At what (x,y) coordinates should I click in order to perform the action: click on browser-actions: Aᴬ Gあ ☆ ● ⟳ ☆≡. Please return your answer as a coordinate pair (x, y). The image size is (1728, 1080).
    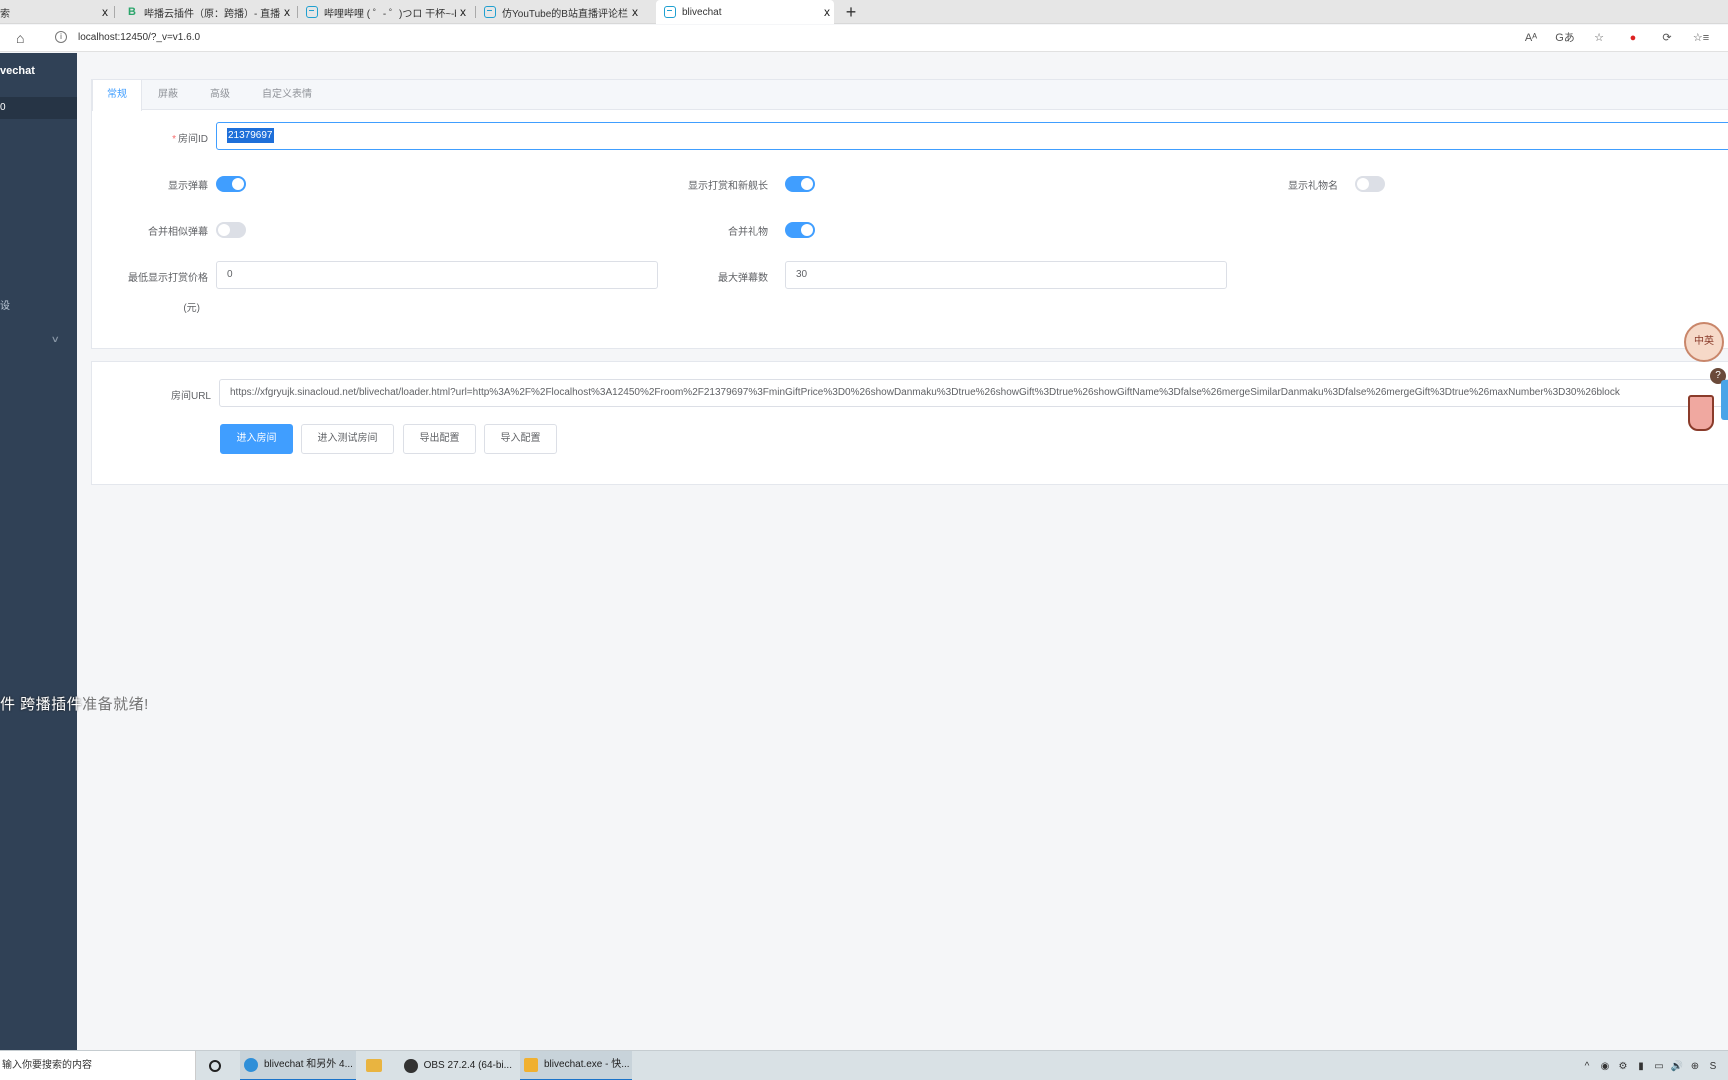
    Looking at the image, I should click on (1616, 38).